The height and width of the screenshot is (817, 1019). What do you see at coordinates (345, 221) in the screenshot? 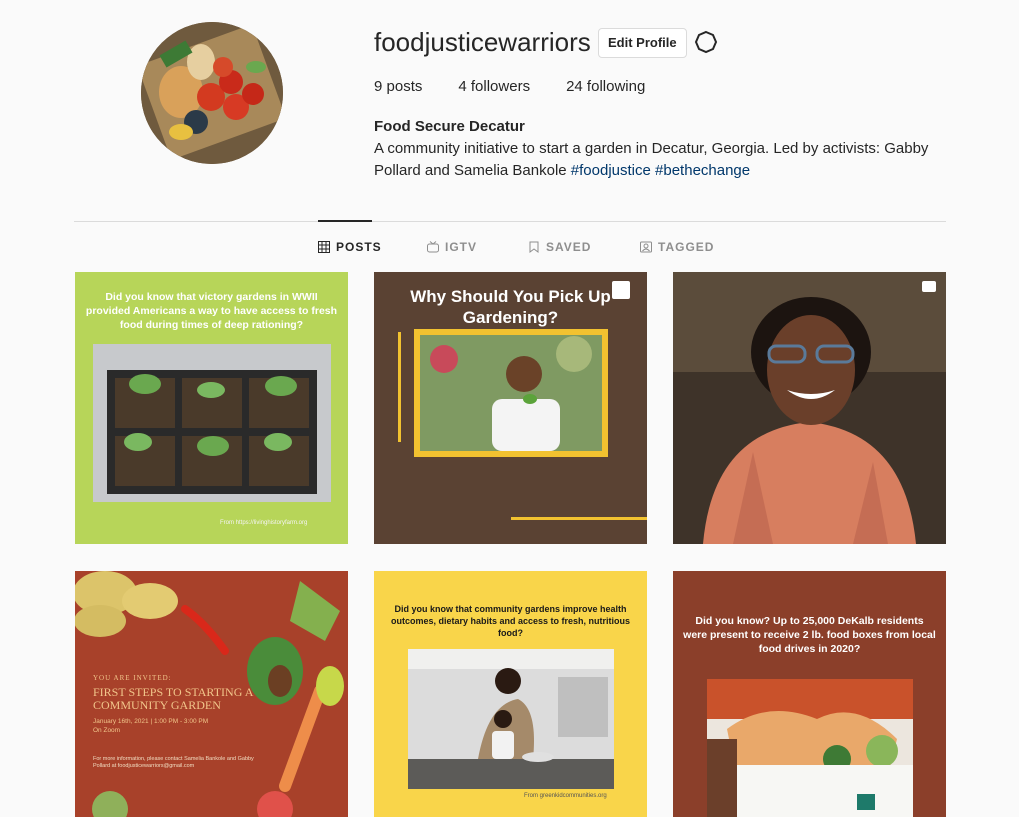
I see `active-tab-indicator` at bounding box center [345, 221].